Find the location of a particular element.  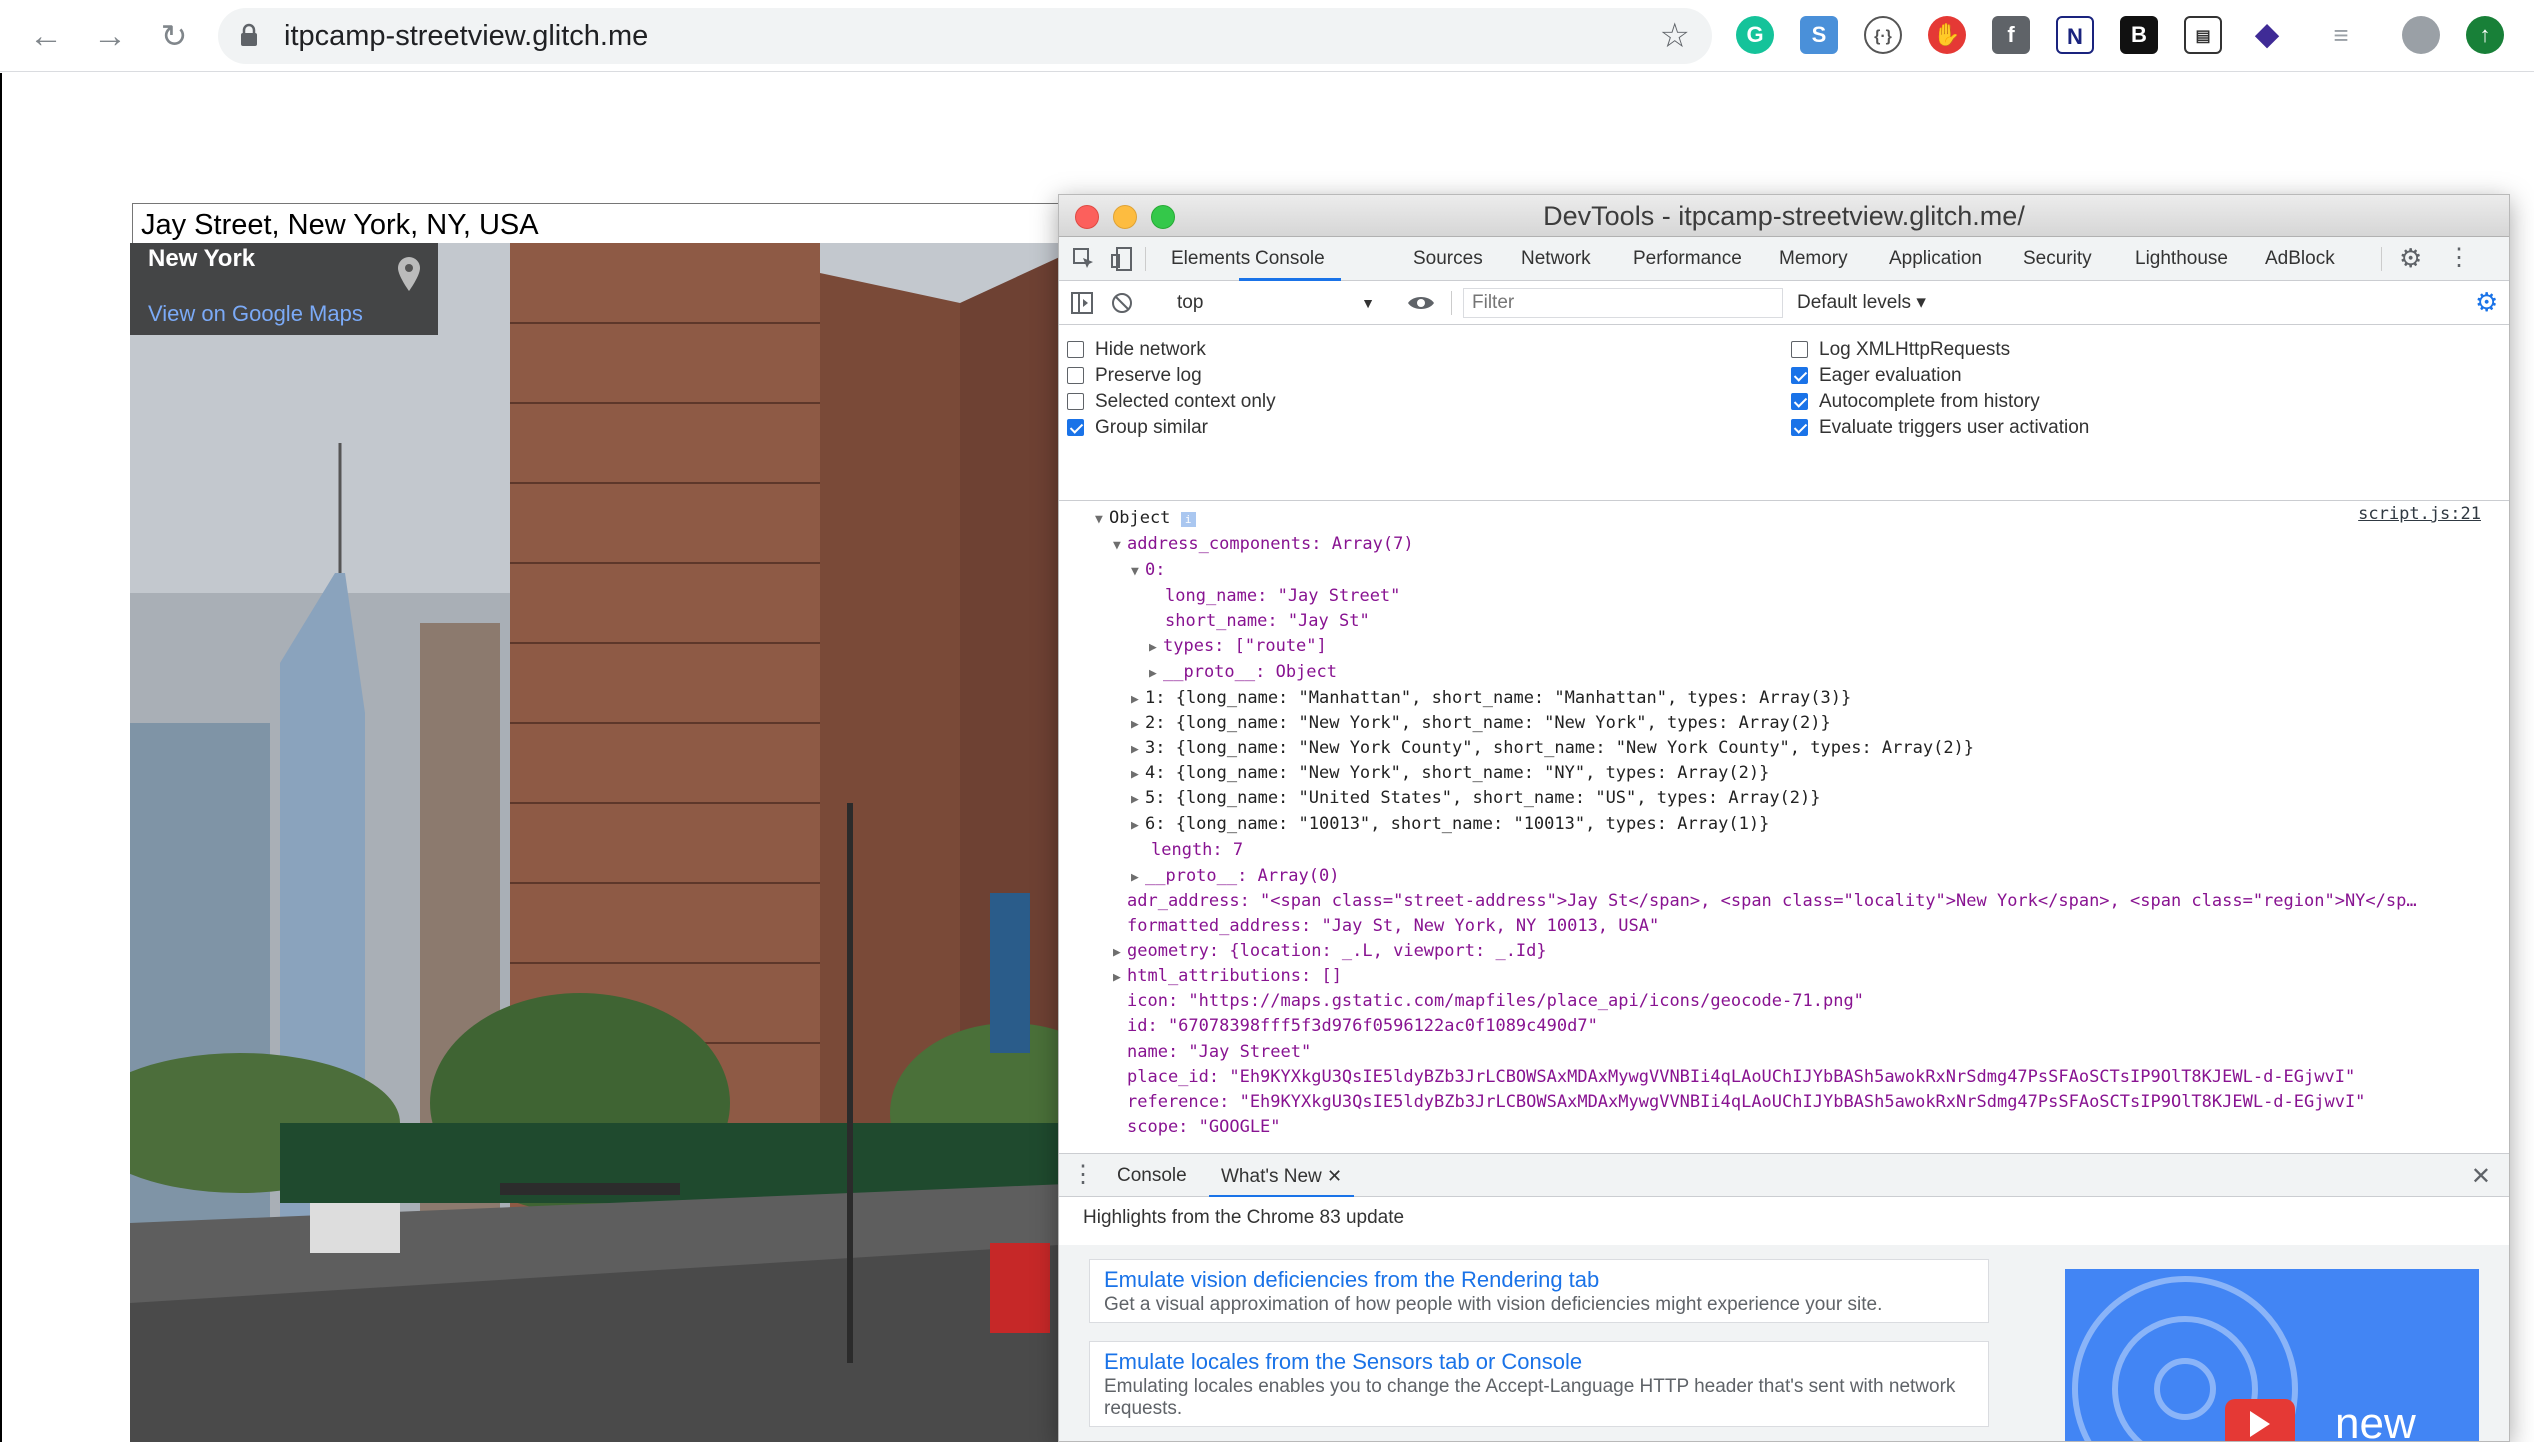

promo-text: new is located at coordinates (2375, 1420).